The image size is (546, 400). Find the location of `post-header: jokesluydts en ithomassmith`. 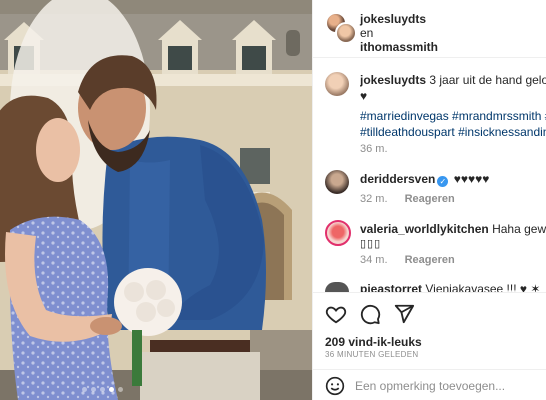

post-header: jokesluydts en ithomassmith is located at coordinates (429, 29).